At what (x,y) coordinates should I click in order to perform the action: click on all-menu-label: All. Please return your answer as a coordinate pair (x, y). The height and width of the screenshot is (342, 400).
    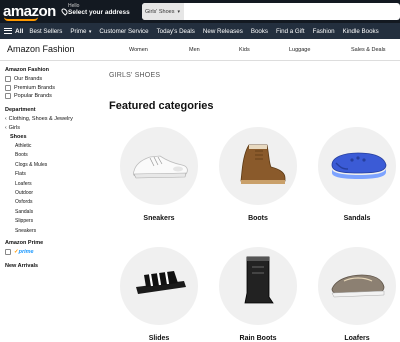
    Looking at the image, I should click on (19, 31).